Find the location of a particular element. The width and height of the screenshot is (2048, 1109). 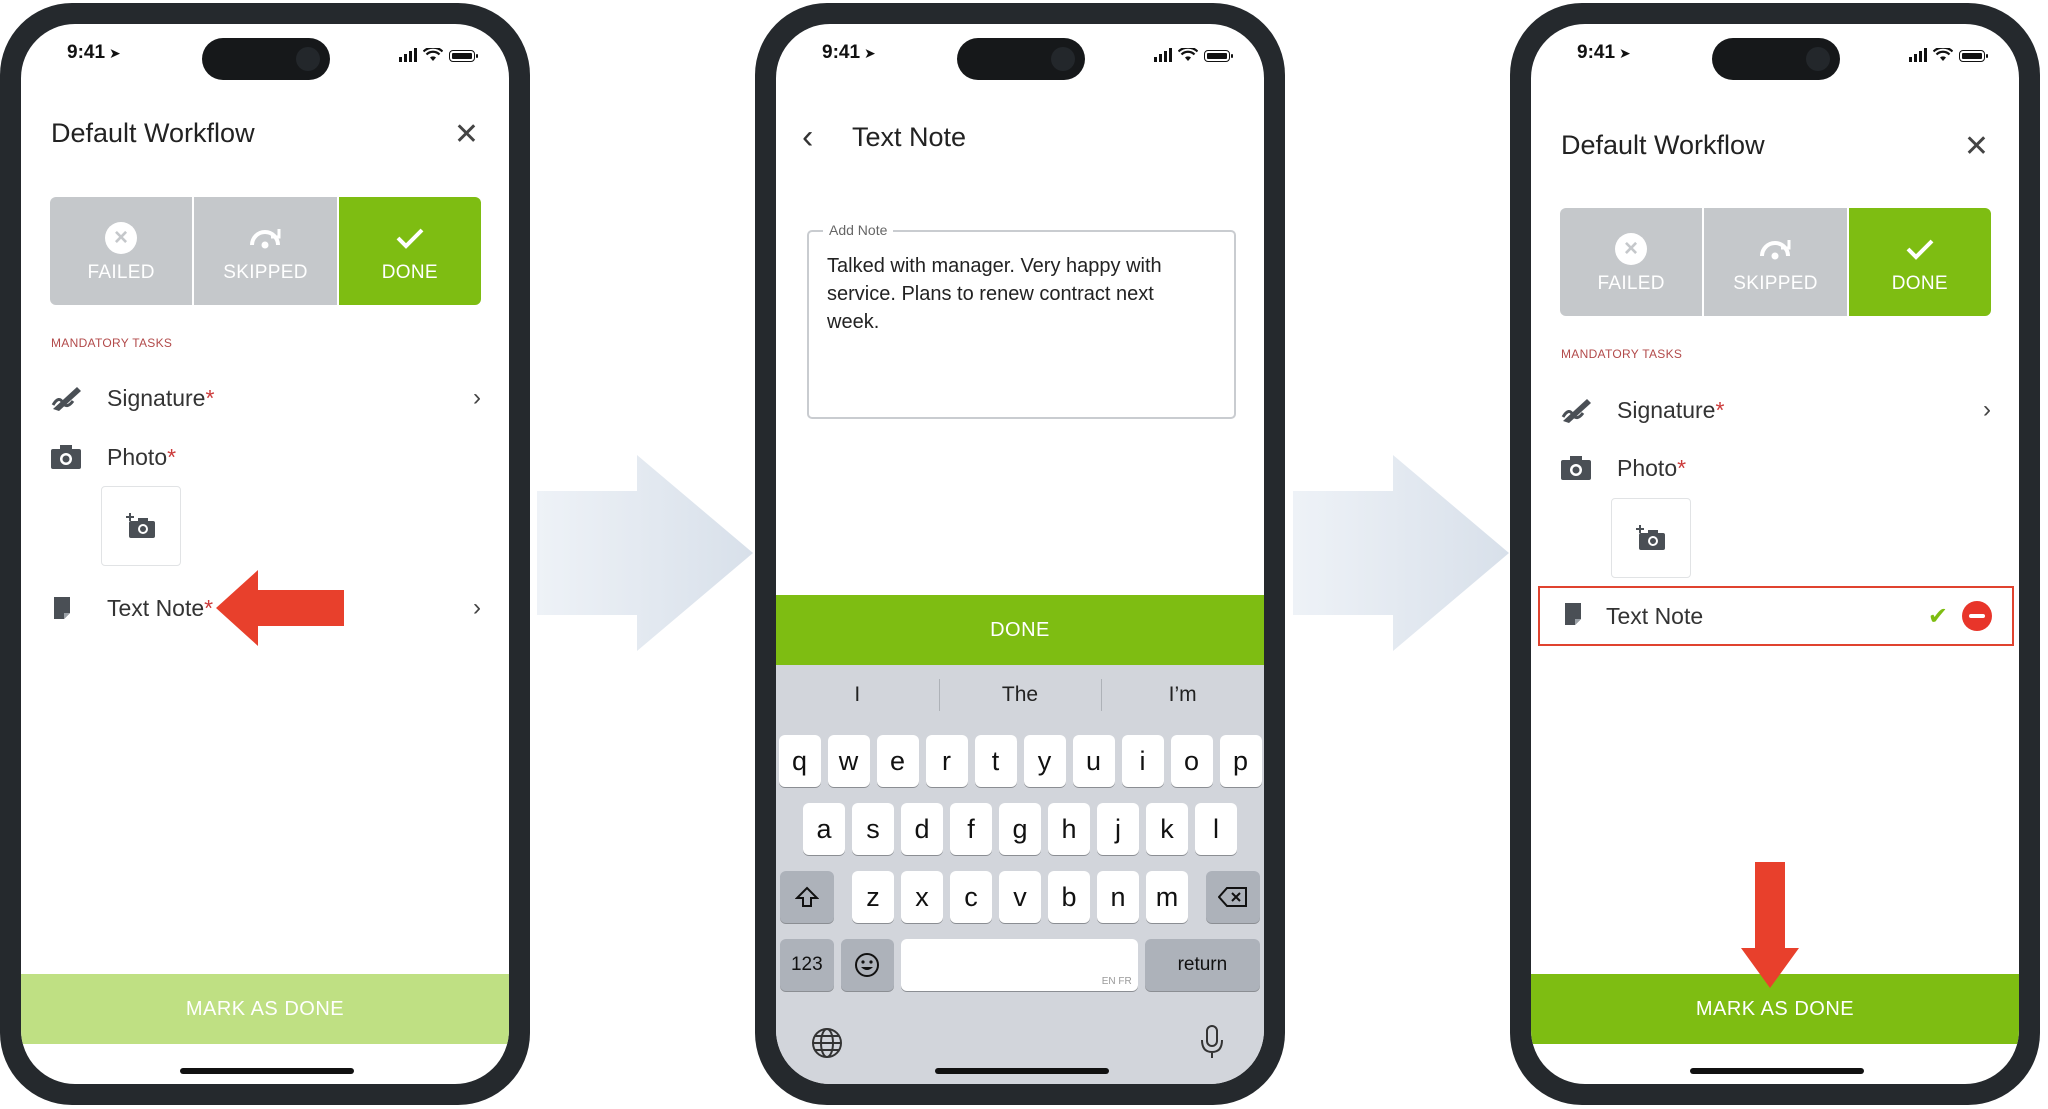

key: c is located at coordinates (971, 897).